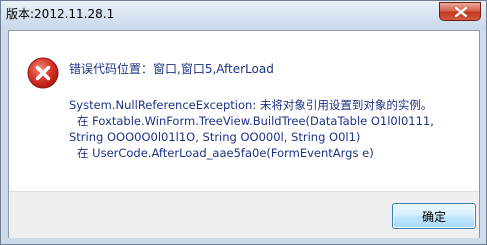 This screenshot has height=245, width=487. What do you see at coordinates (243, 15) in the screenshot?
I see `title-bar: 版本:2012.11.28.1` at bounding box center [243, 15].